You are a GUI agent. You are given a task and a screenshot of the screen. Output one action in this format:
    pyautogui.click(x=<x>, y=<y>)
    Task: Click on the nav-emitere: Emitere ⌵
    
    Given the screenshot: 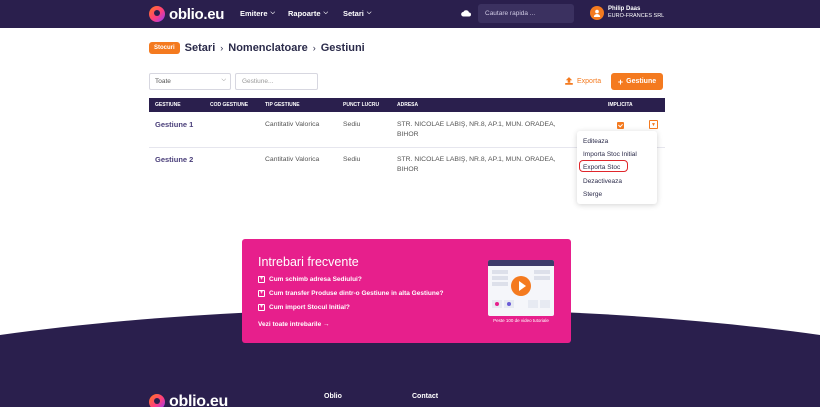 What is the action you would take?
    pyautogui.click(x=257, y=13)
    